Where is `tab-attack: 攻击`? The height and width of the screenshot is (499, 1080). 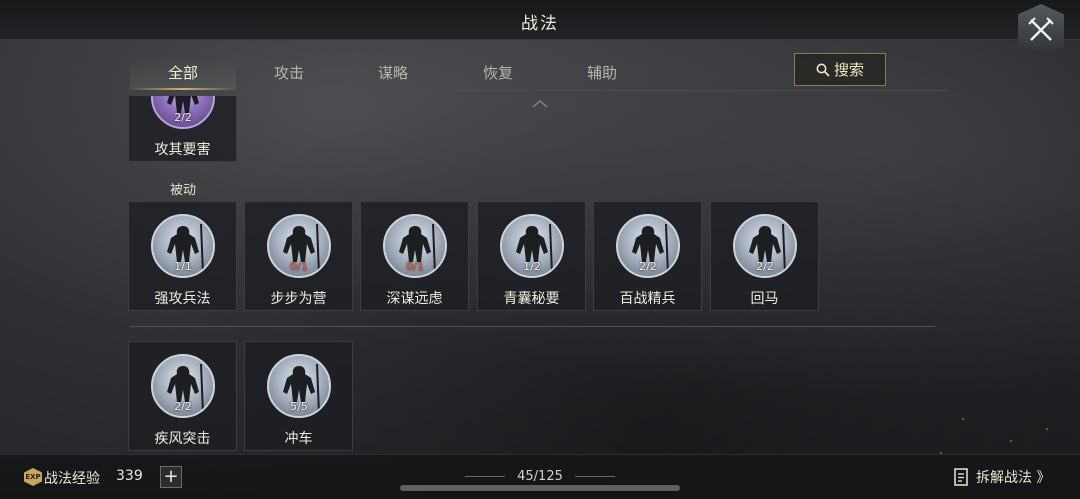
tab-attack: 攻击 is located at coordinates (289, 73).